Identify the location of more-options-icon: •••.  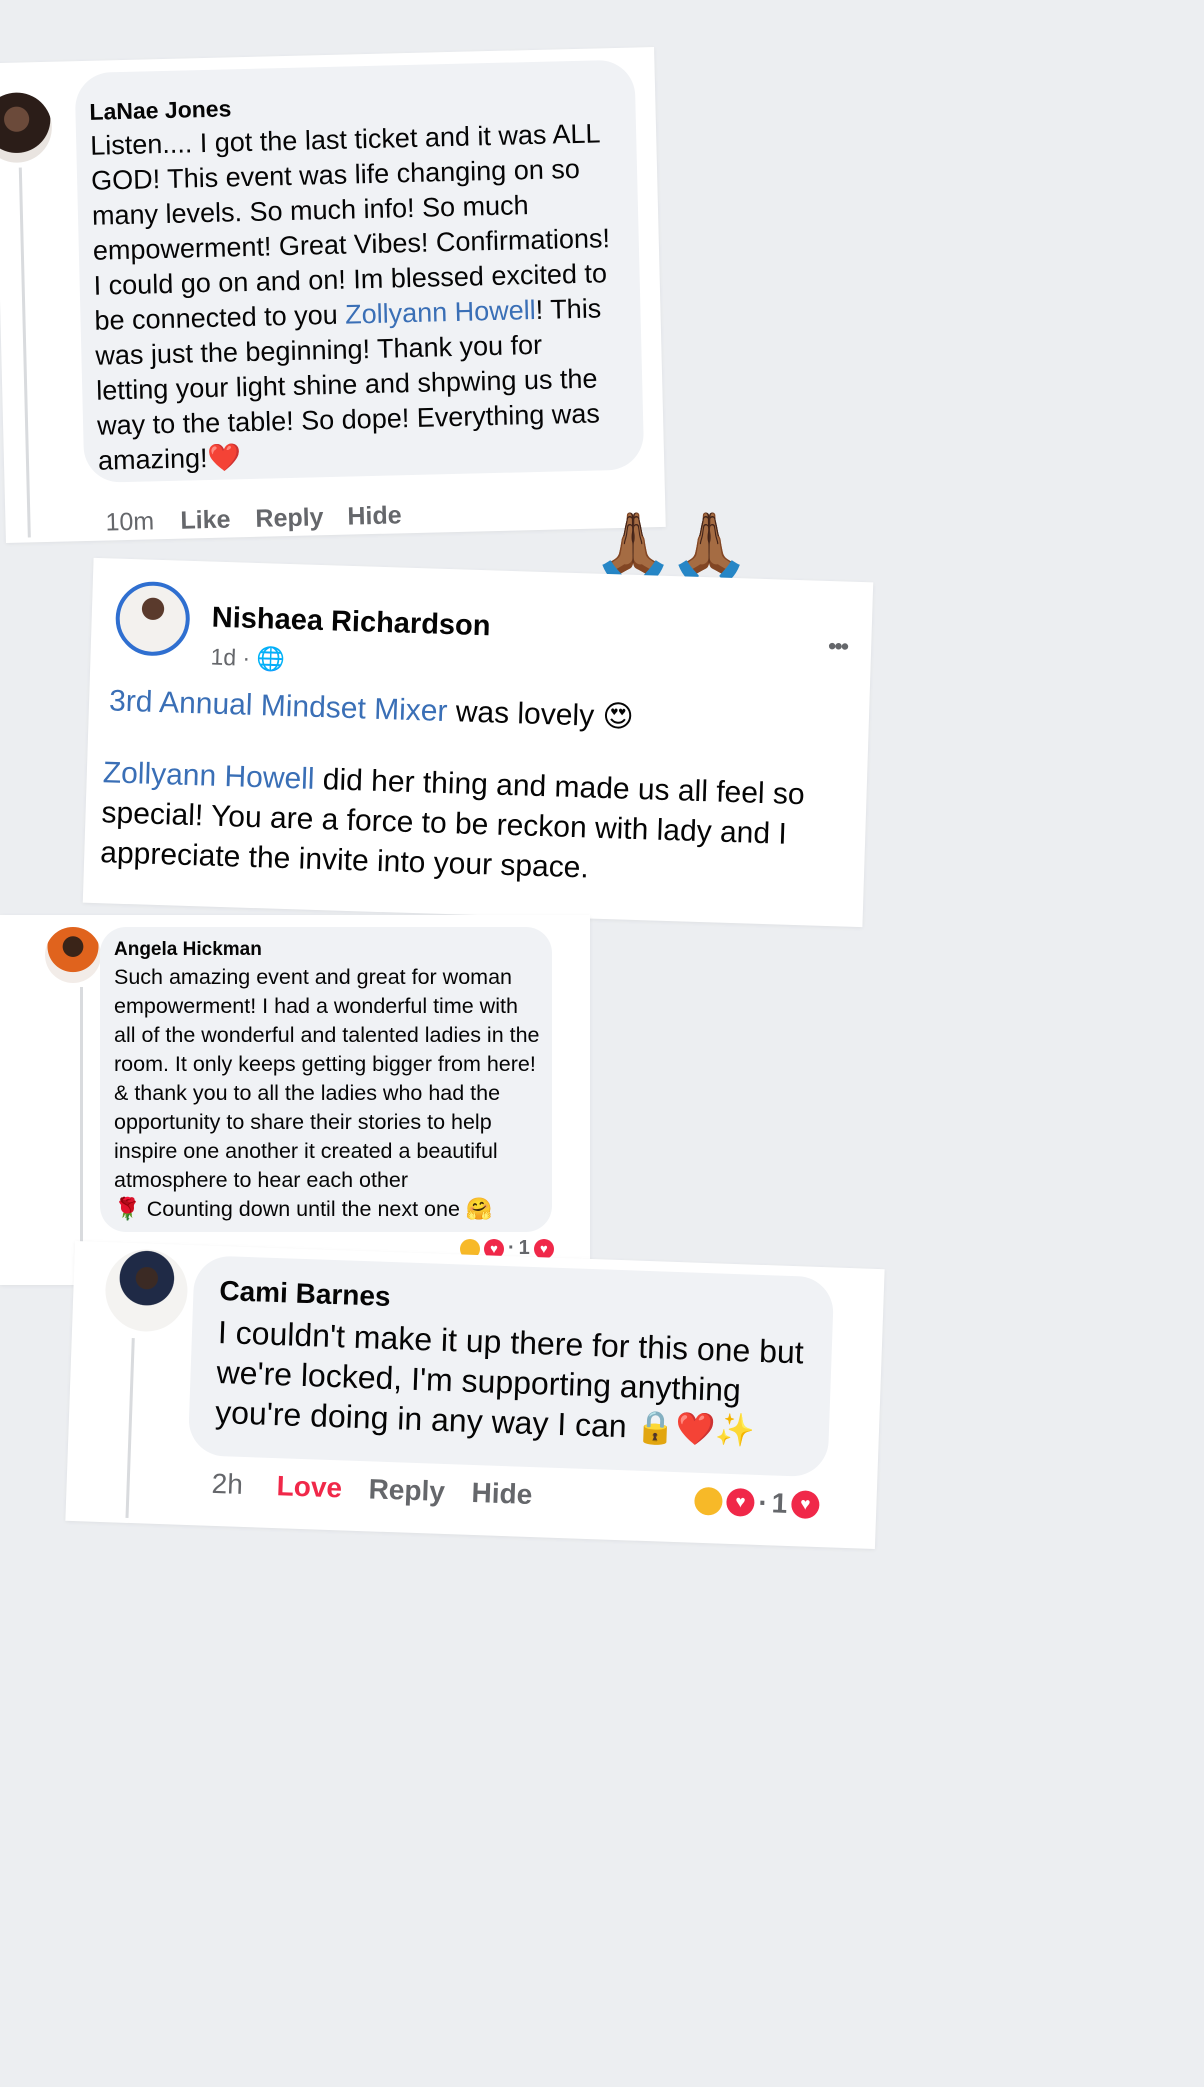
(838, 647).